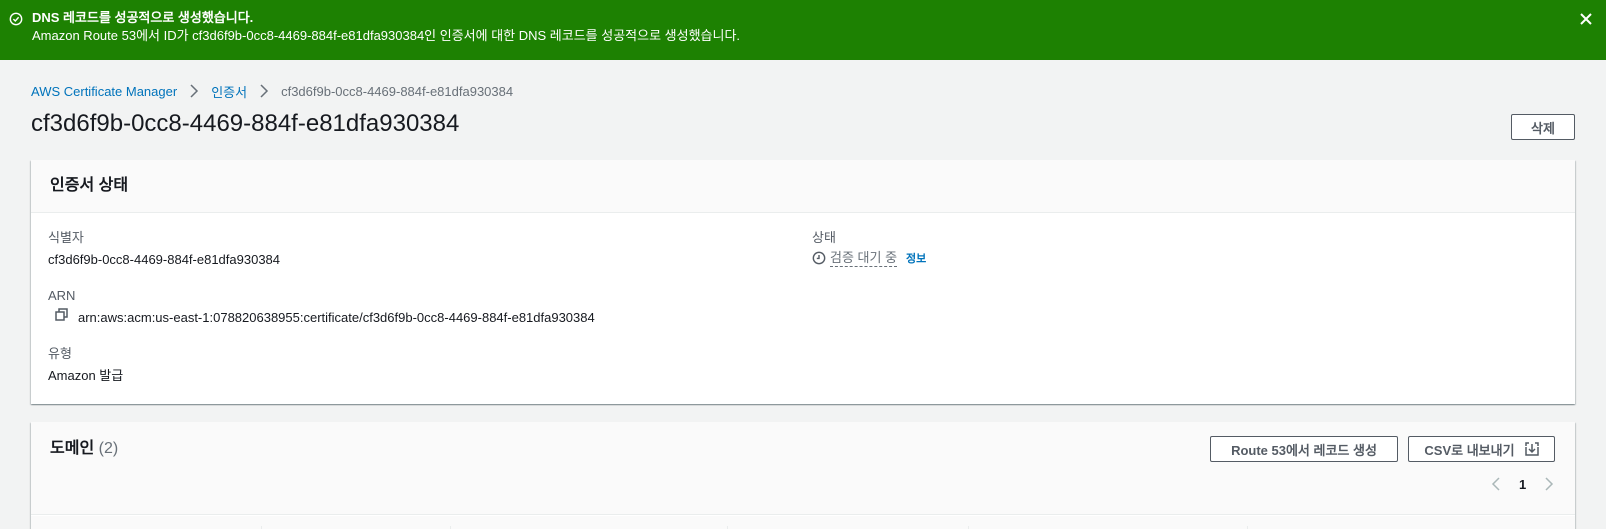  Describe the element at coordinates (245, 123) in the screenshot. I see `page-title: cf3d6f9b-0cc8-4469-884f-e81dfa930384` at that location.